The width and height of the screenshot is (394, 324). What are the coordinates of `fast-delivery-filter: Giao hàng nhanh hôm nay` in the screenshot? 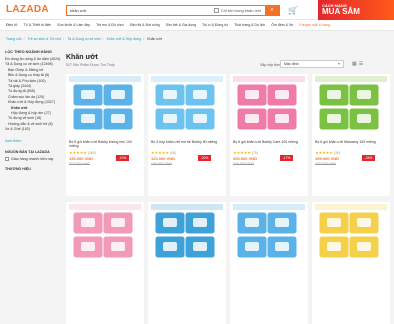 It's located at (33, 158).